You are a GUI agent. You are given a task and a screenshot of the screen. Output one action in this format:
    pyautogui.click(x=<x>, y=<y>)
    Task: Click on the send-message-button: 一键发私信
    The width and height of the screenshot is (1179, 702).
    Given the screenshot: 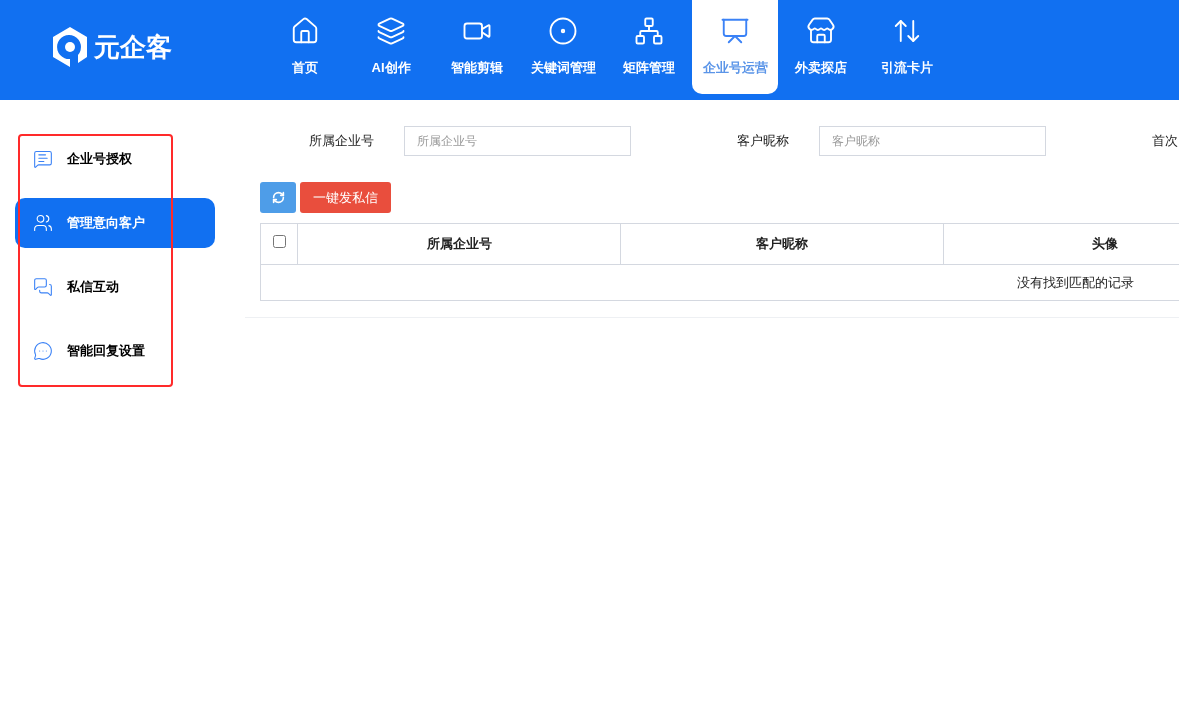 What is the action you would take?
    pyautogui.click(x=345, y=197)
    